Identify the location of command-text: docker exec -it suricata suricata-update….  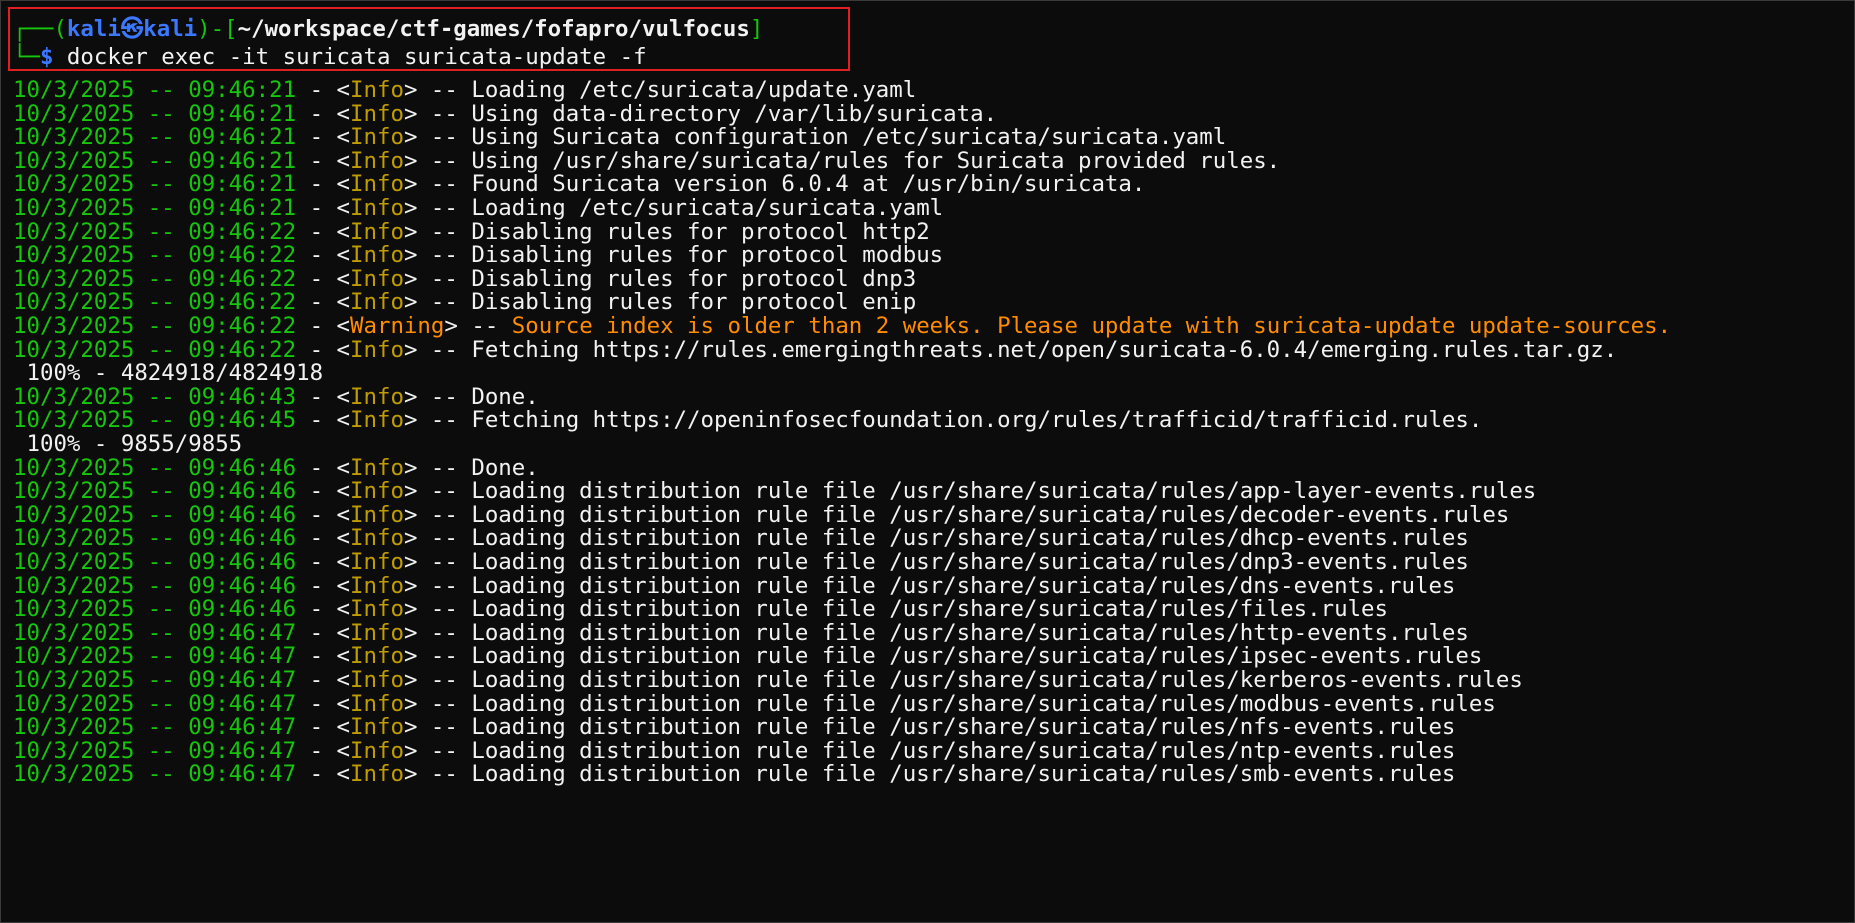
(350, 57).